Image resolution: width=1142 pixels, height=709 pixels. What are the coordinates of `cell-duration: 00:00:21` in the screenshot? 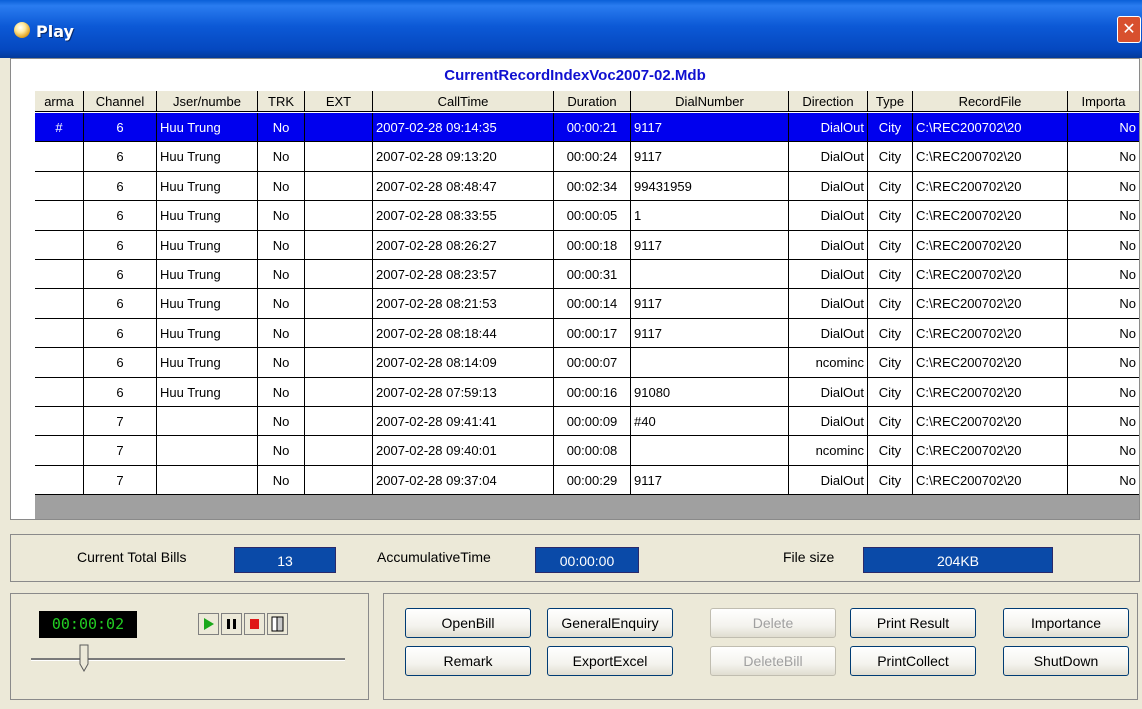 It's located at (592, 127).